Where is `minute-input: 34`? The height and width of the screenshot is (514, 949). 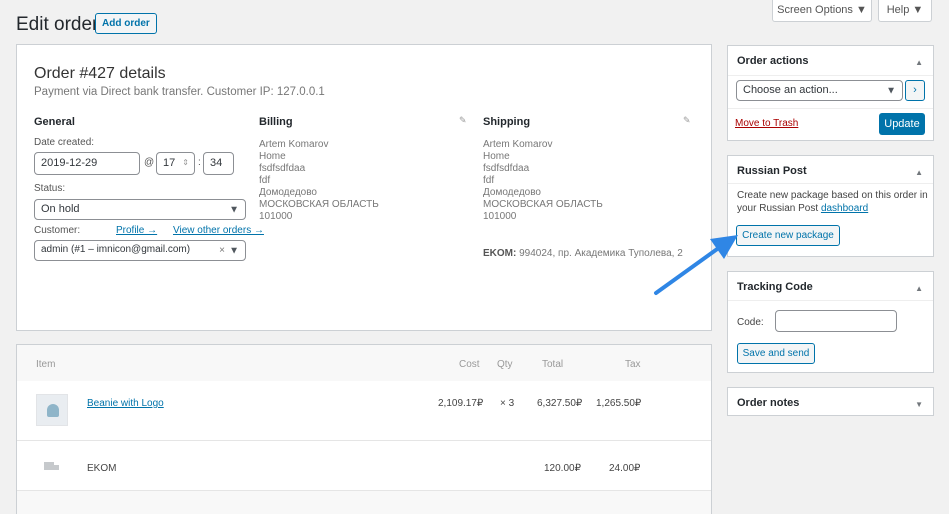
minute-input: 34 is located at coordinates (218, 163).